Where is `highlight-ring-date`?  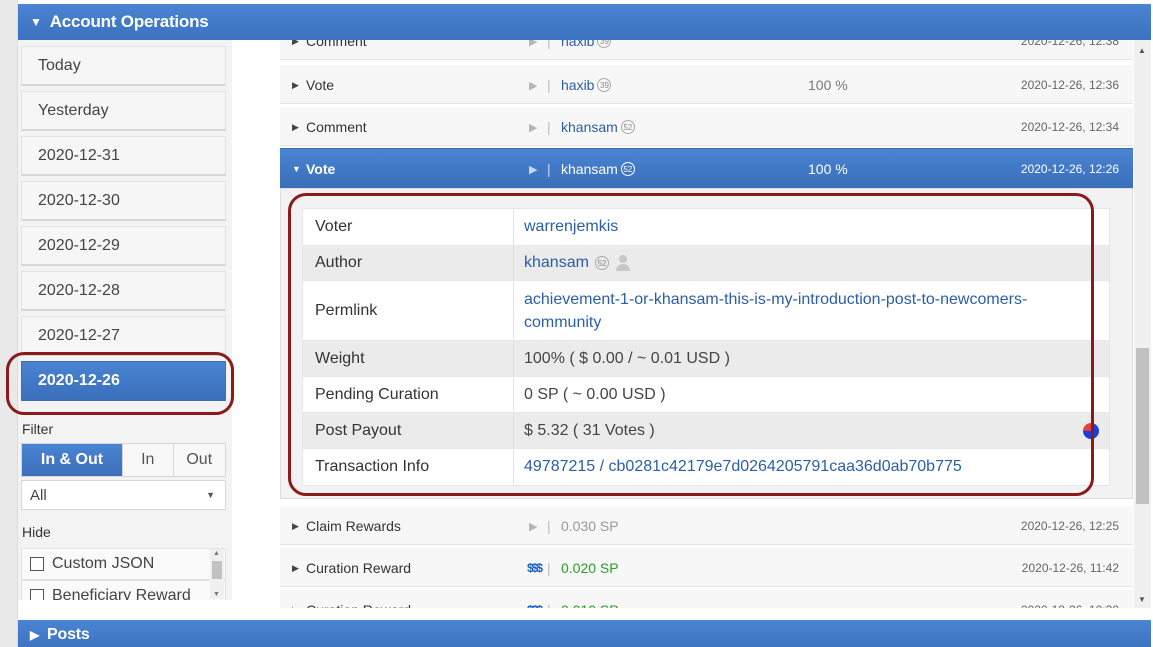 highlight-ring-date is located at coordinates (120, 383).